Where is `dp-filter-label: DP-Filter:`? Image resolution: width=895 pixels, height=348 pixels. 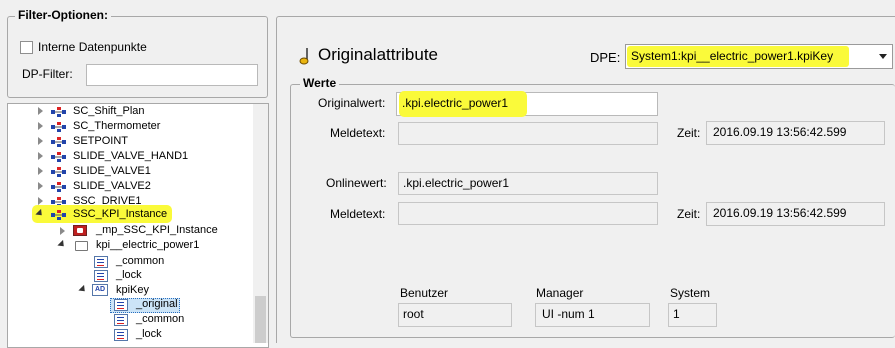 dp-filter-label: DP-Filter: is located at coordinates (47, 74).